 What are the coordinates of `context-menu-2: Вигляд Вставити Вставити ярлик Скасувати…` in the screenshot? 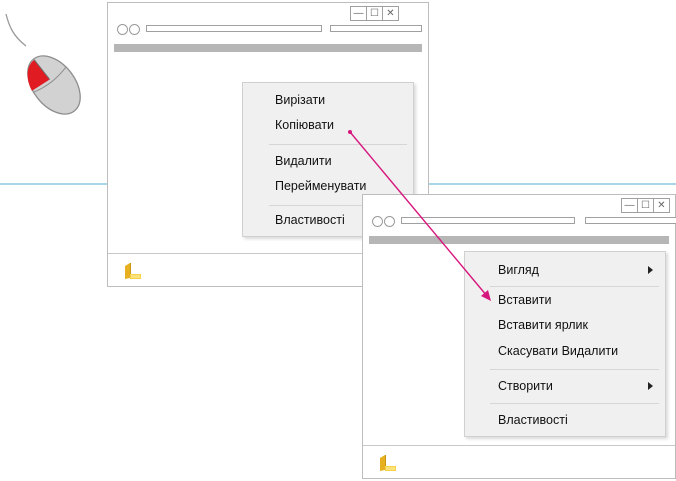 It's located at (565, 344).